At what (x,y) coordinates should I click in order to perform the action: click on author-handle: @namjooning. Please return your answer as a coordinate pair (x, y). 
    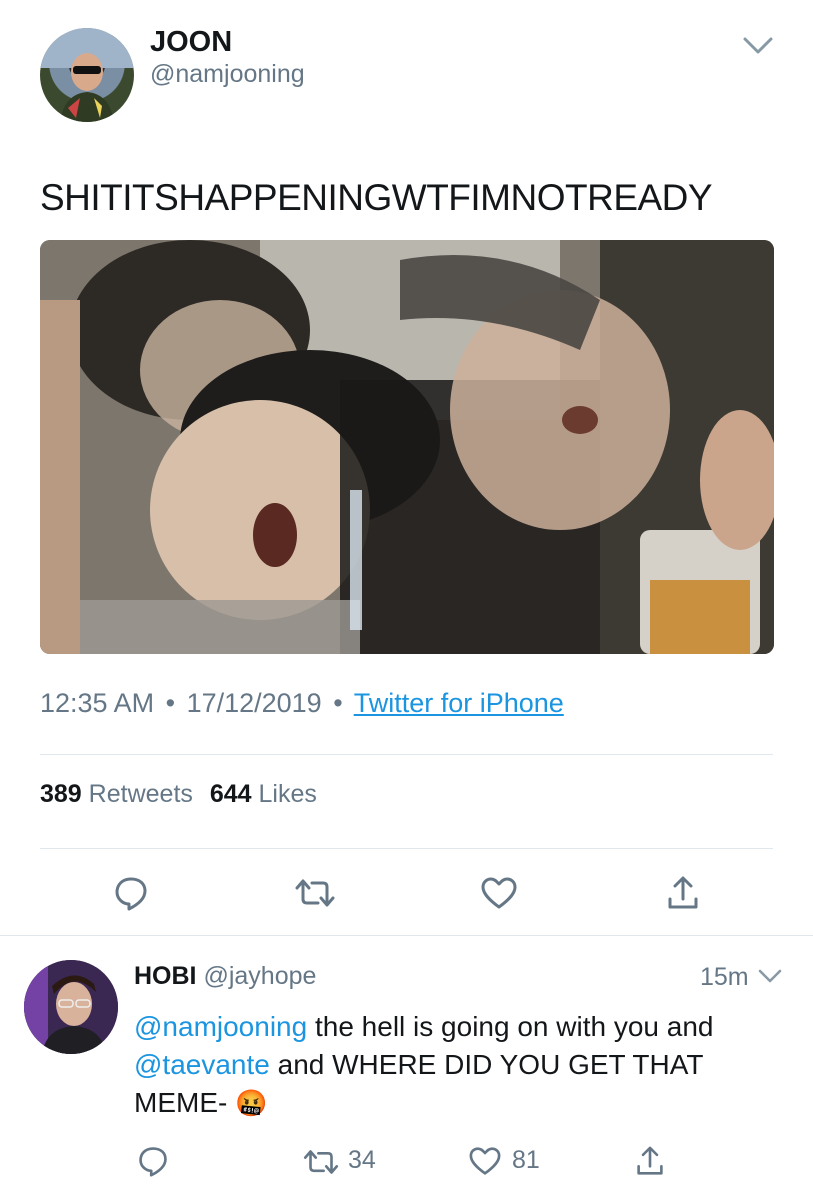
    Looking at the image, I should click on (227, 74).